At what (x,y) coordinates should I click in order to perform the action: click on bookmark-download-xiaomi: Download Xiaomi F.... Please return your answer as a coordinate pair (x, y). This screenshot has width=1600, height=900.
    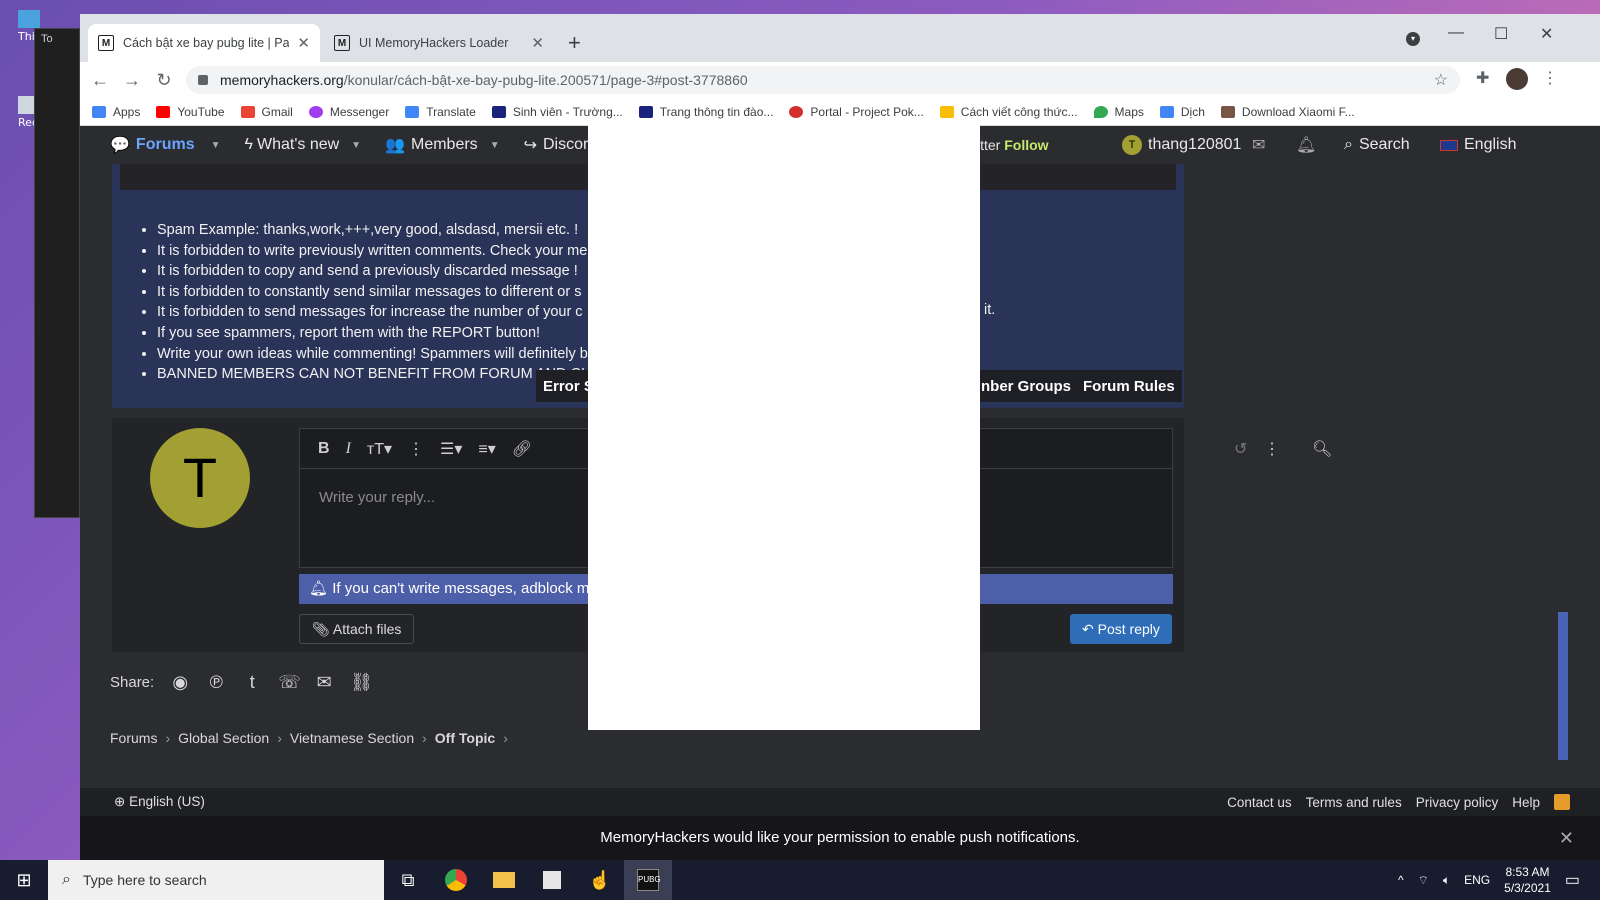
    Looking at the image, I should click on (1287, 112).